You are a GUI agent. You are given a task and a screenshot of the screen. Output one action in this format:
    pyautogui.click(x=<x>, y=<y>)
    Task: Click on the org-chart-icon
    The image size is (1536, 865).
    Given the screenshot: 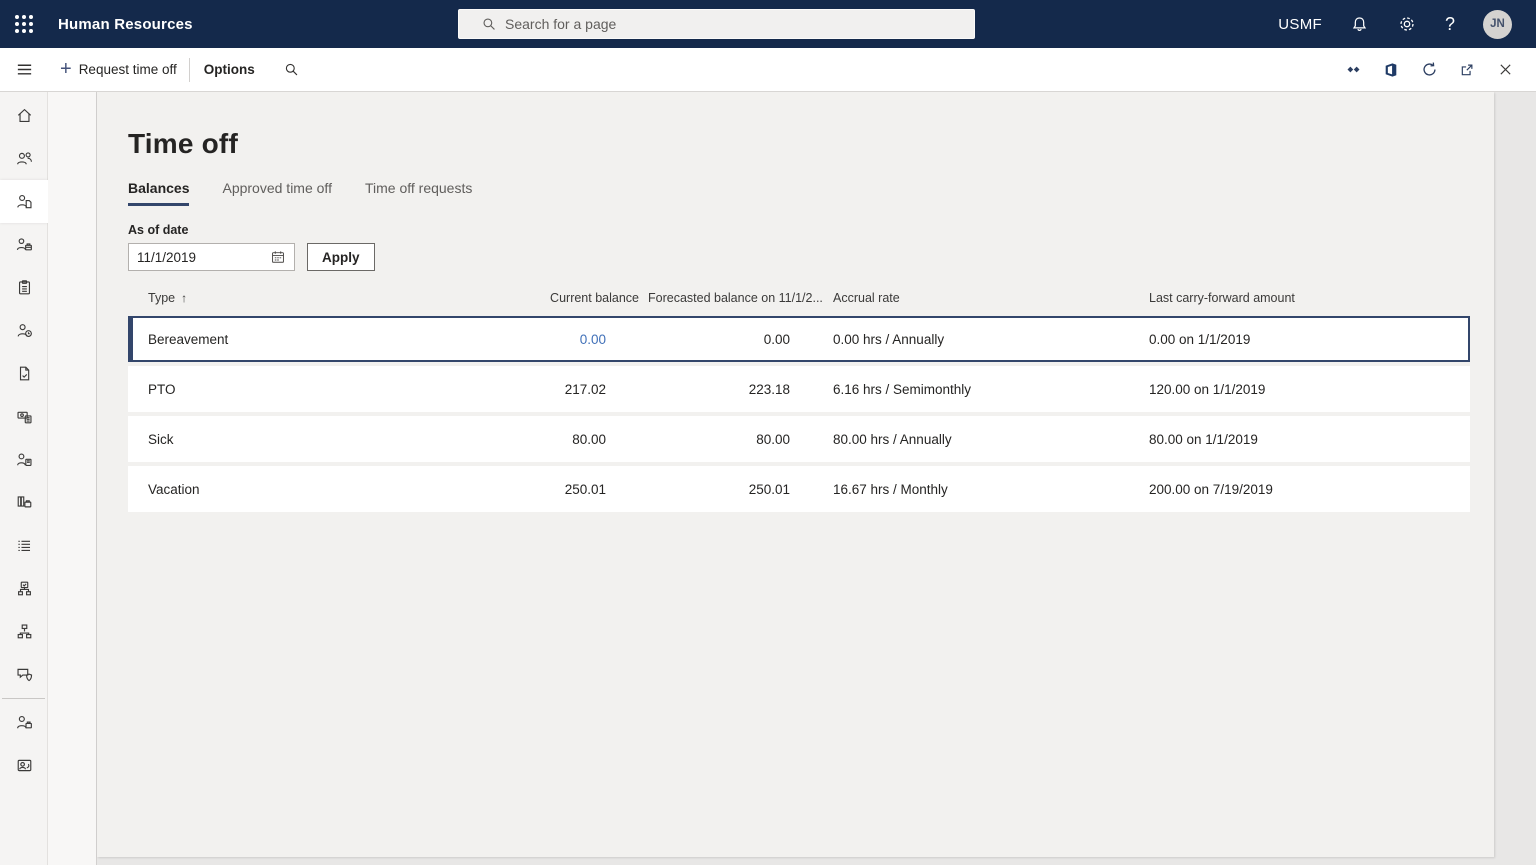 What is the action you would take?
    pyautogui.click(x=24, y=631)
    